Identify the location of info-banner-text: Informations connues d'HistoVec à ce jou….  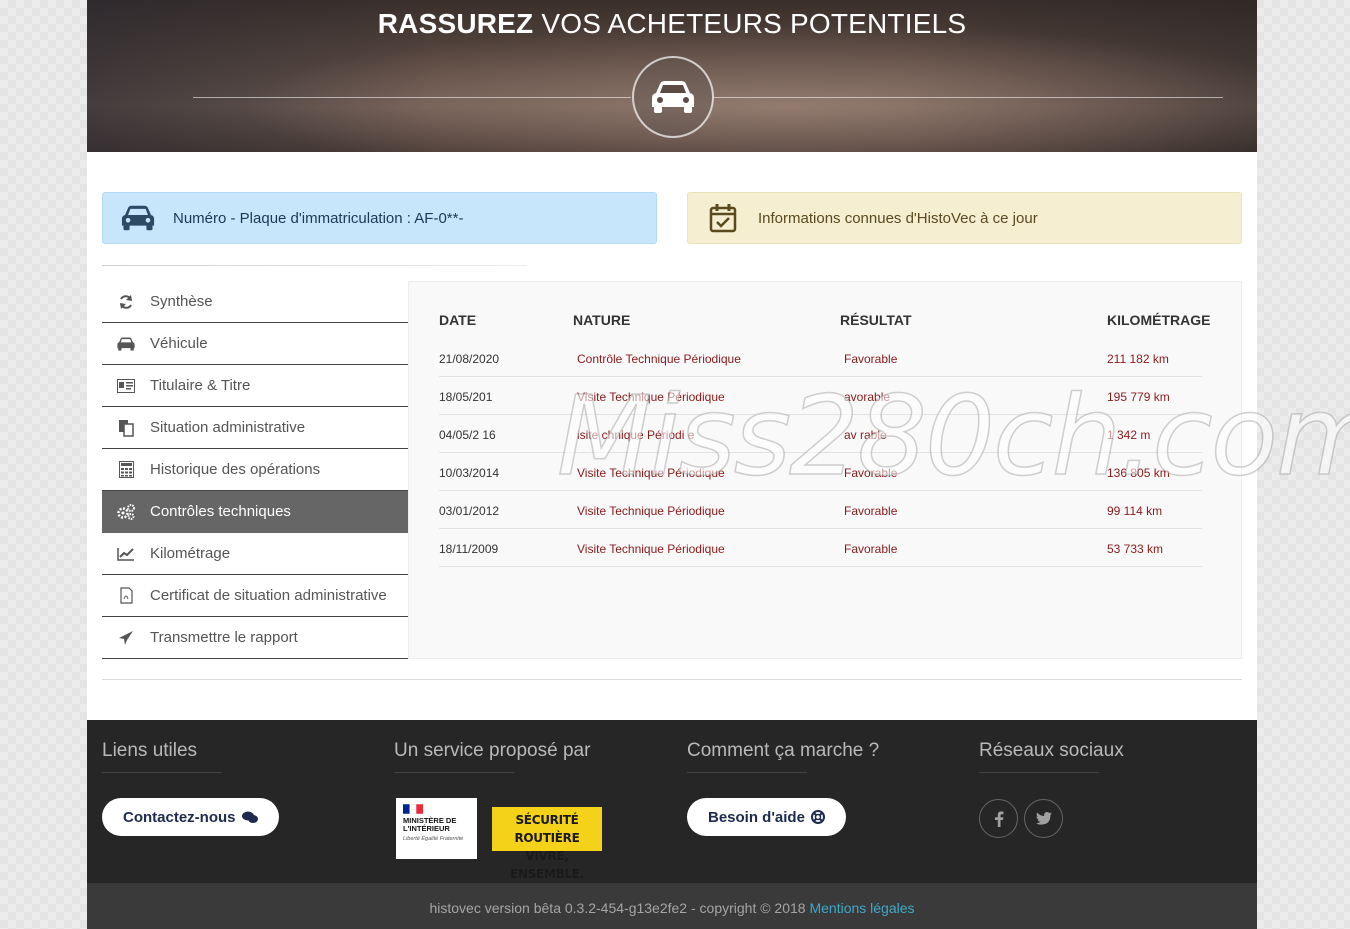
(898, 218).